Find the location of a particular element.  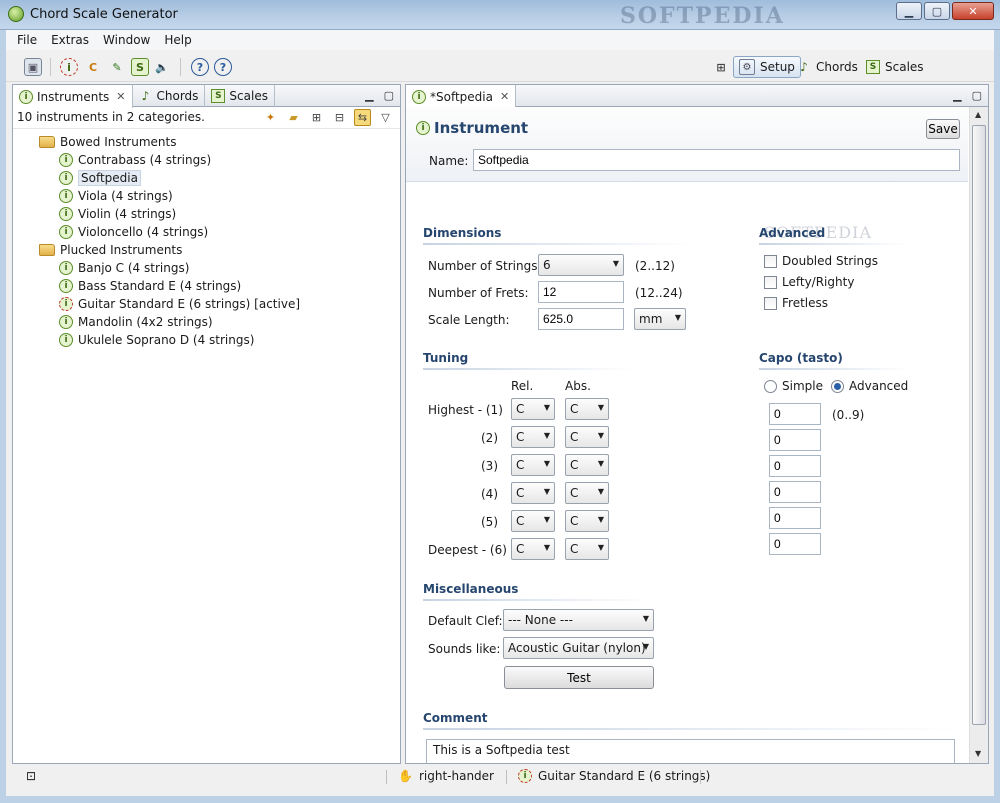

combo-value: C is located at coordinates (574, 521).